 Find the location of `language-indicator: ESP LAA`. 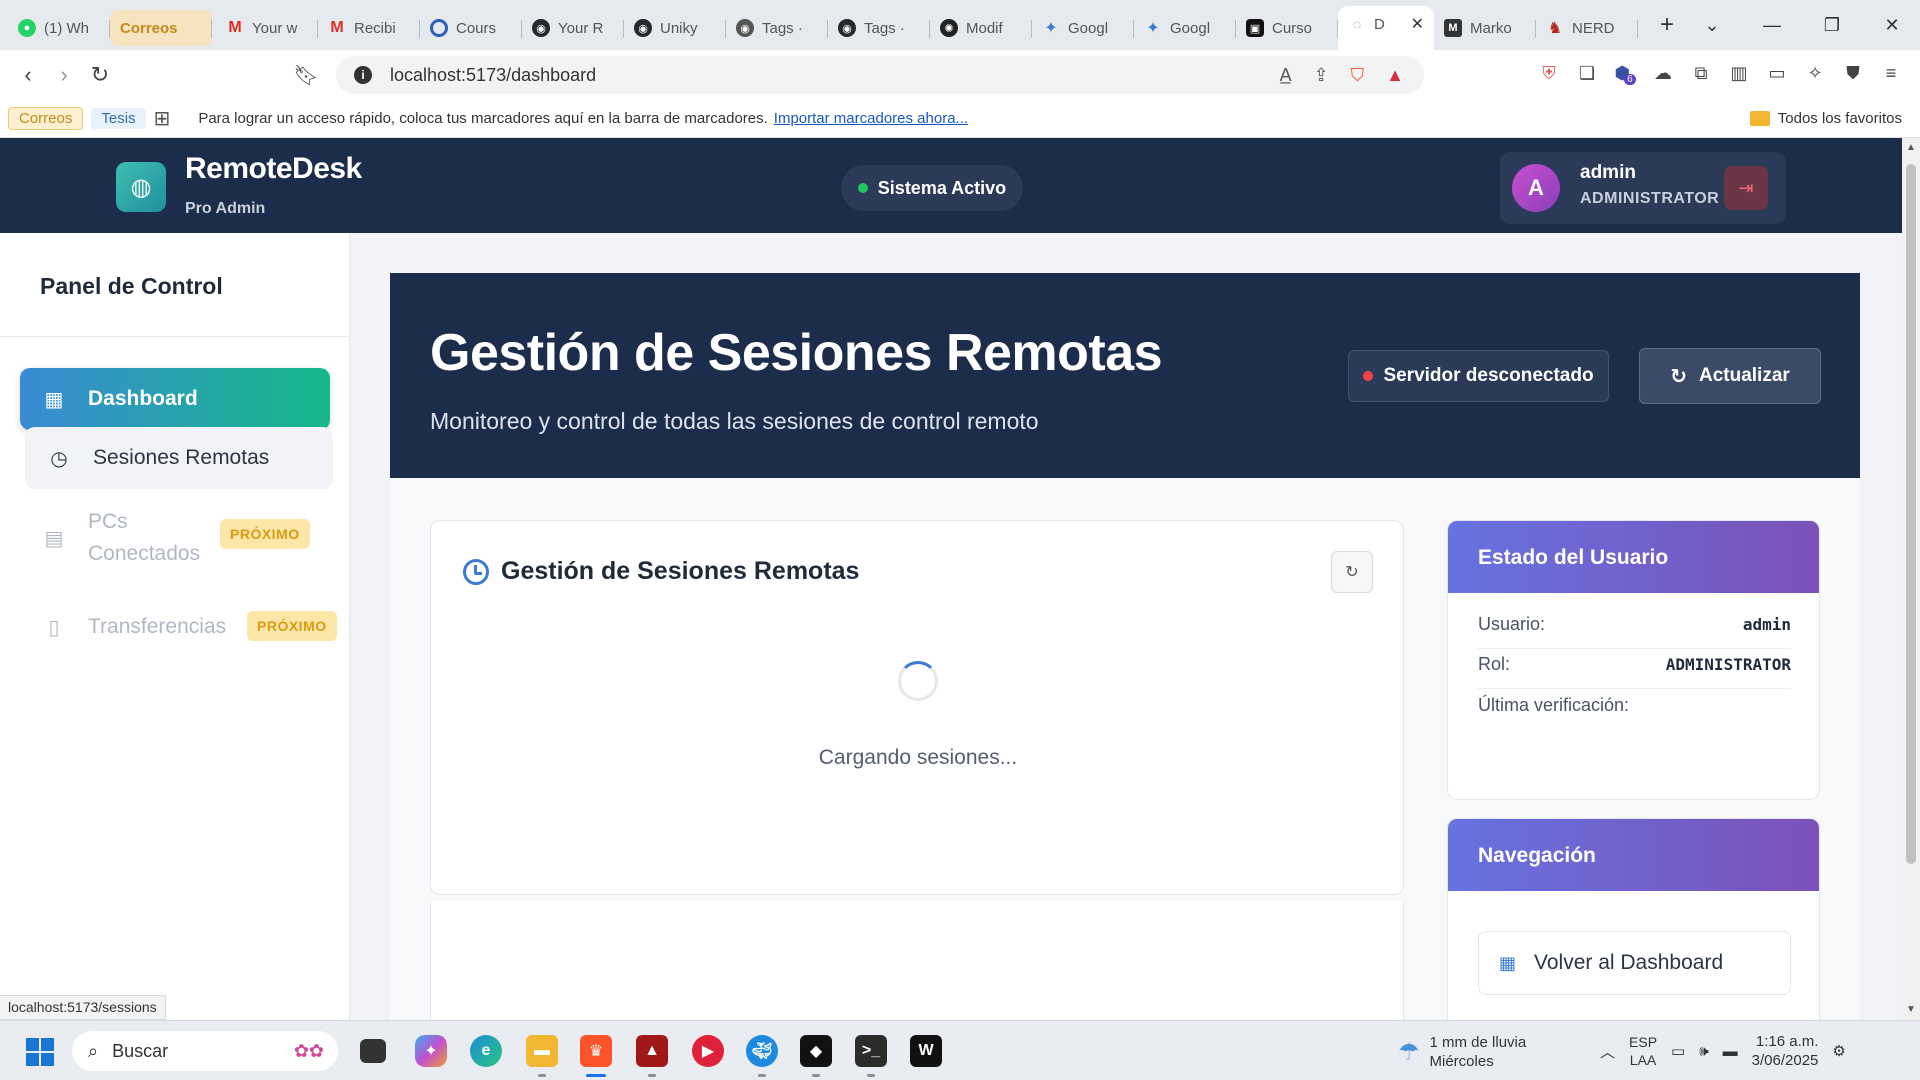

language-indicator: ESP LAA is located at coordinates (1643, 1051).